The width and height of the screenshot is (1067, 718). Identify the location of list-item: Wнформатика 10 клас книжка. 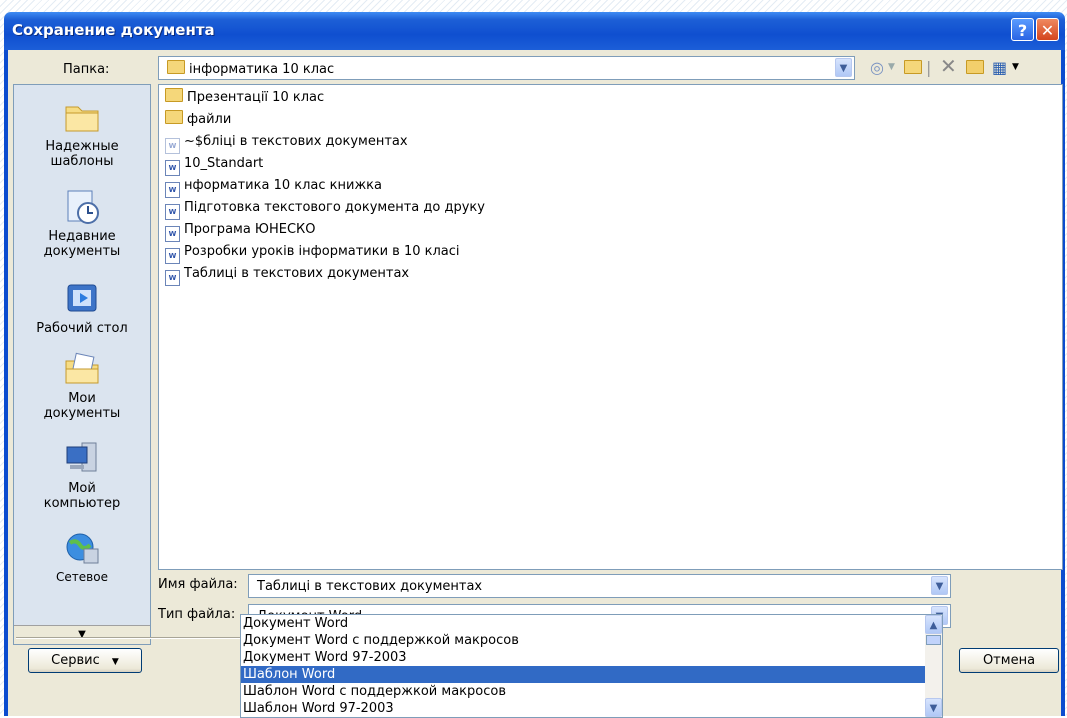
(273, 186).